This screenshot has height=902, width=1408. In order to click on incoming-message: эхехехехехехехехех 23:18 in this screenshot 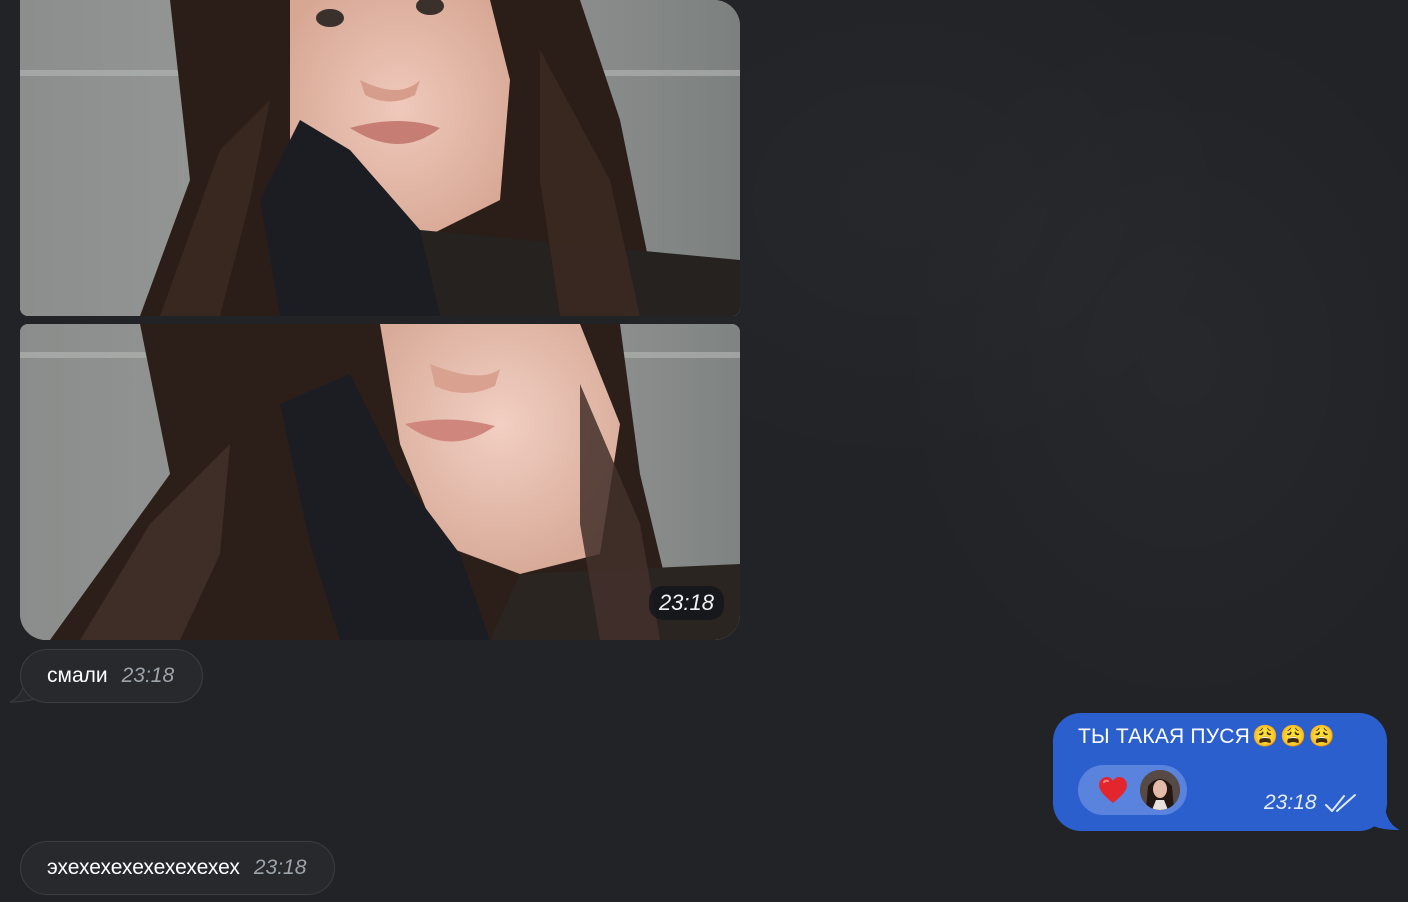, I will do `click(178, 868)`.